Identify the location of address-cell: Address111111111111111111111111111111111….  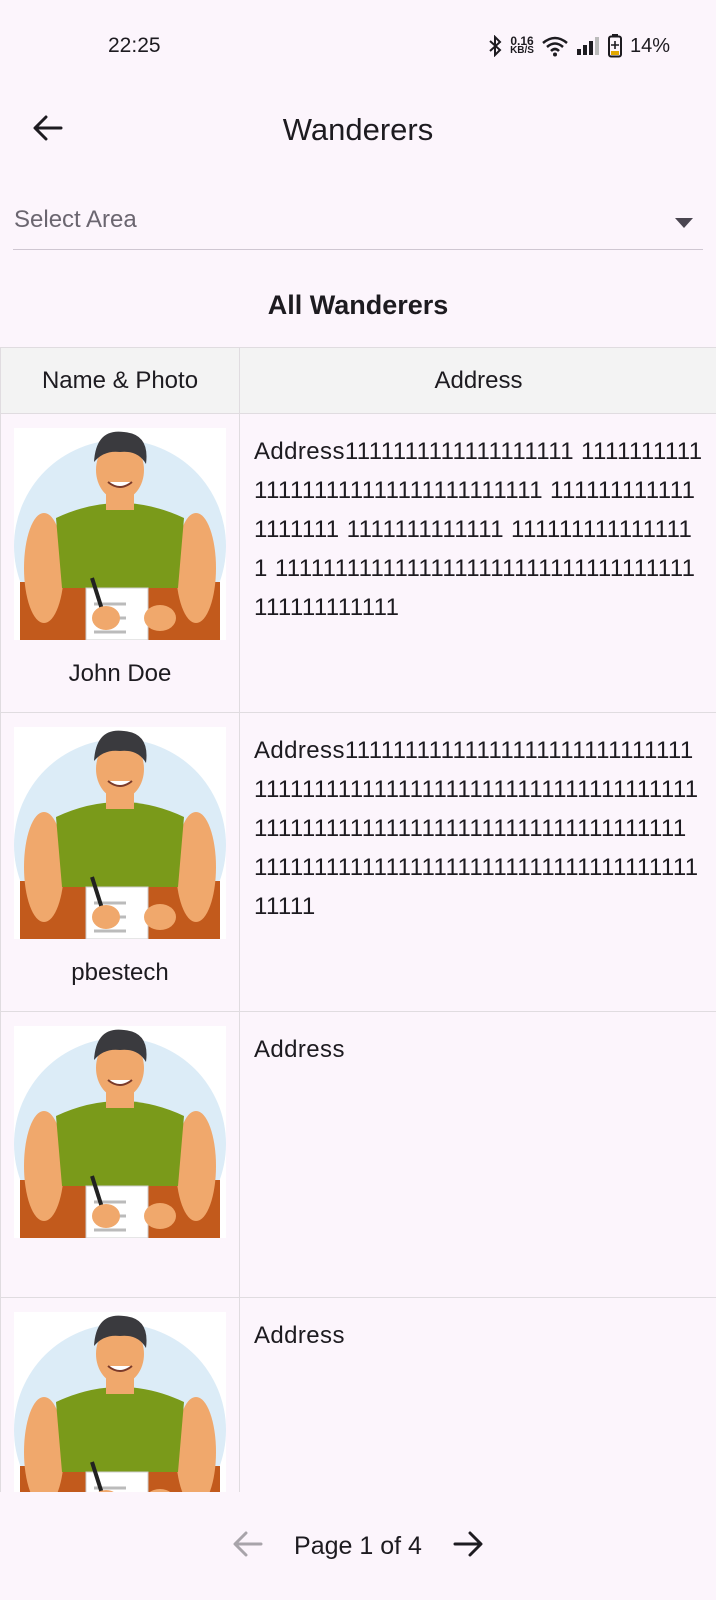
(477, 862).